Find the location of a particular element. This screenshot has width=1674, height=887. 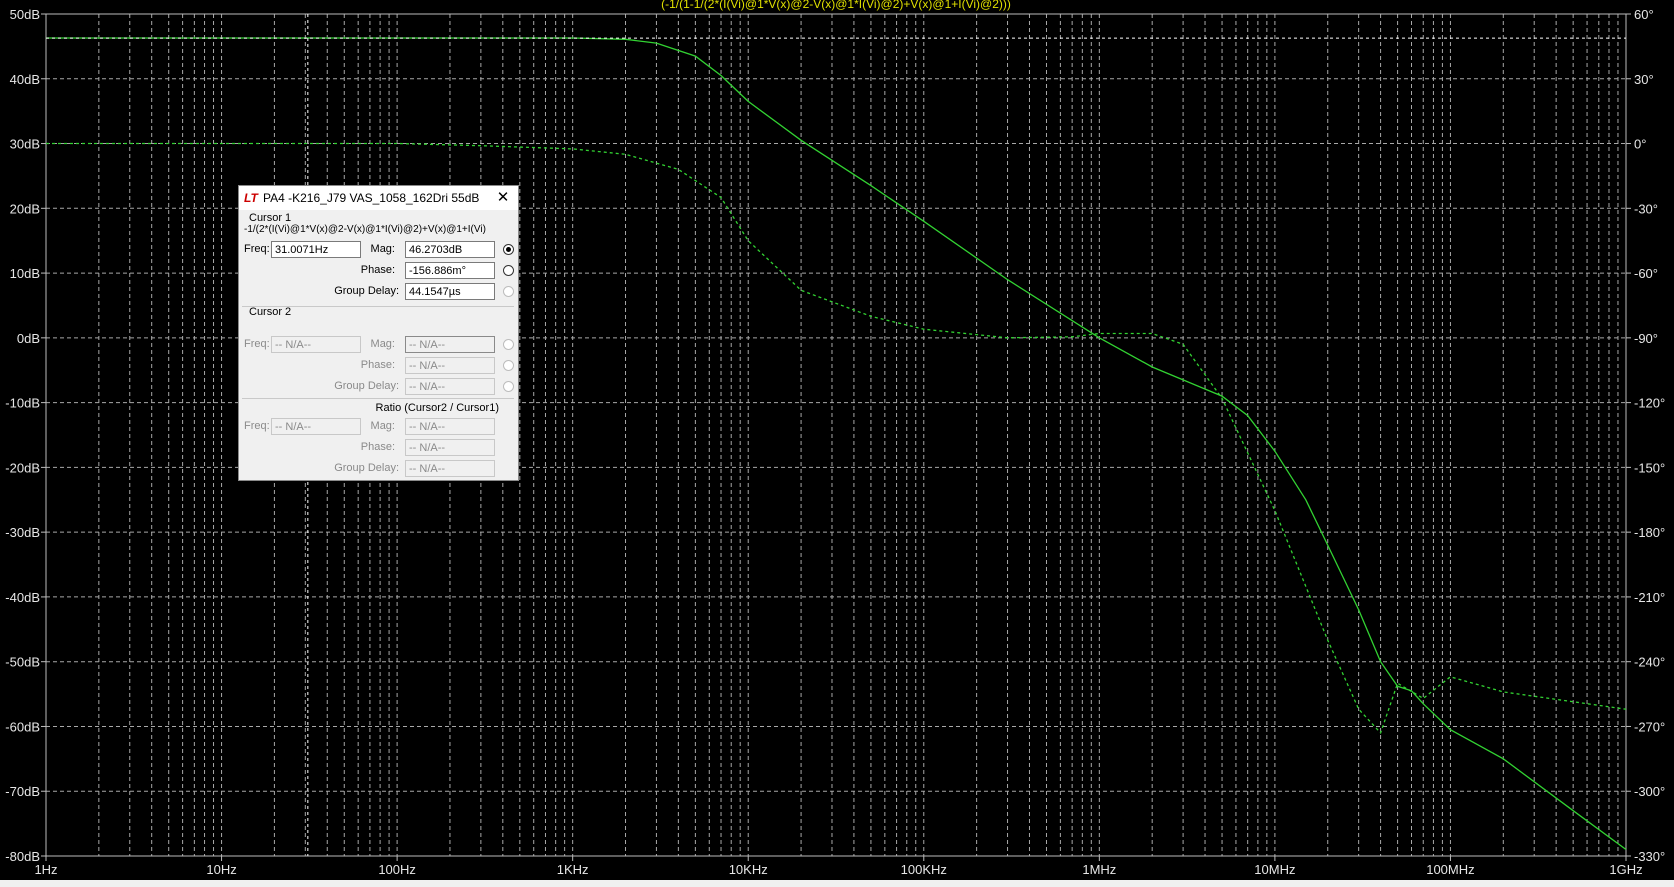

dialog-title: PA4 -K216_J79 VAS_1058_162Dri 55dB is located at coordinates (371, 198).